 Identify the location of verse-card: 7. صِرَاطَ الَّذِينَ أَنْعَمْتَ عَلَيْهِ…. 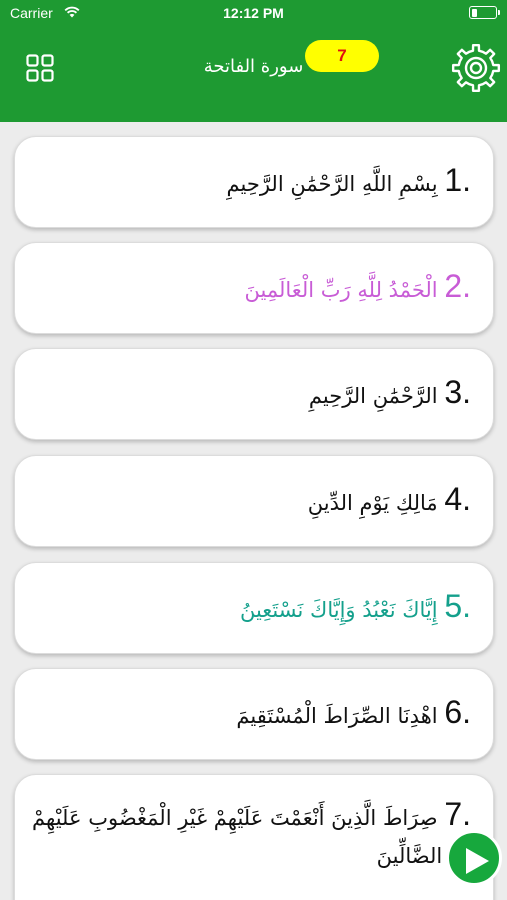
(254, 837).